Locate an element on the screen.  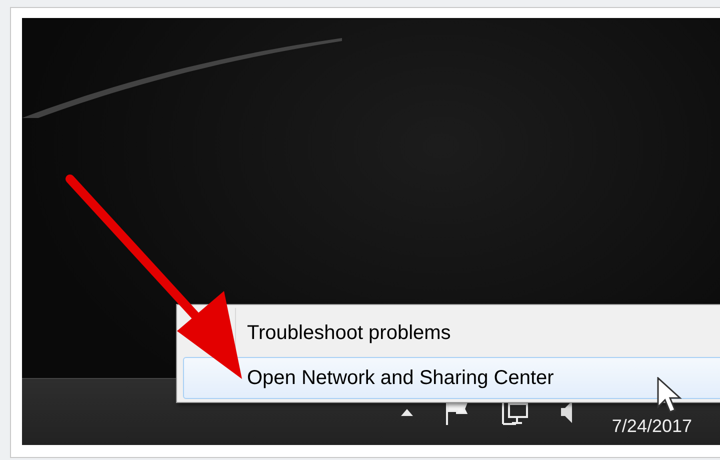
menu-item: Open Network and Sharing Center is located at coordinates (451, 378).